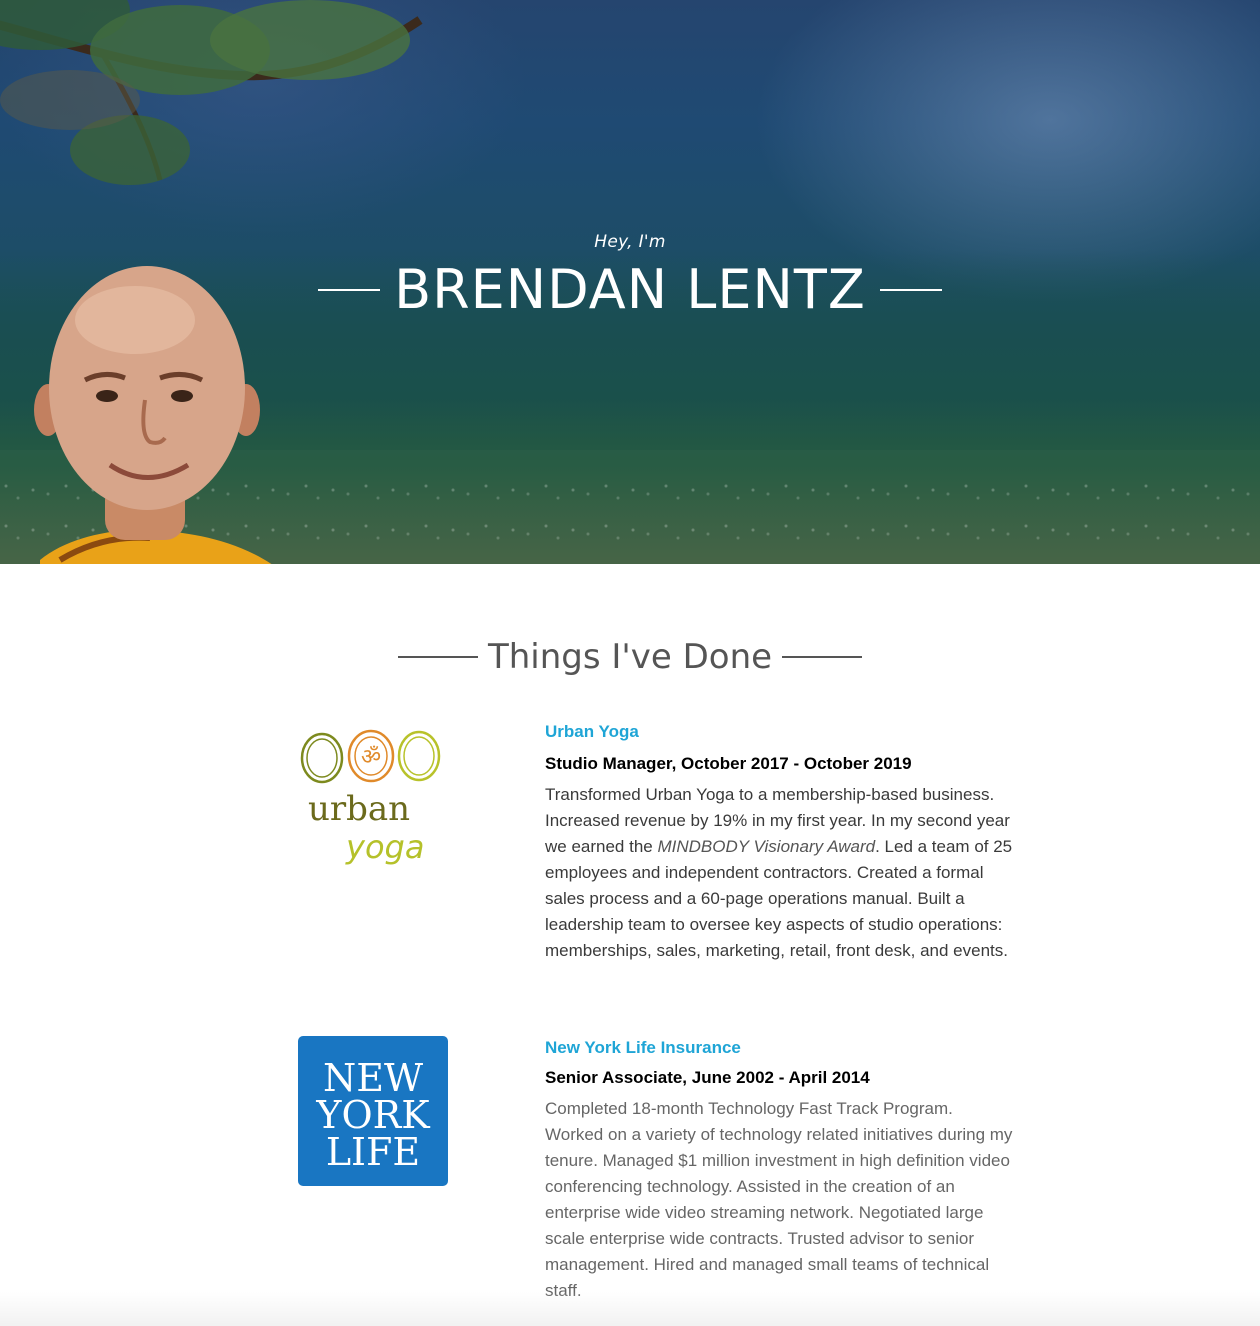 The image size is (1260, 1326). What do you see at coordinates (630, 242) in the screenshot?
I see `hero-greeting: Hey, I'm` at bounding box center [630, 242].